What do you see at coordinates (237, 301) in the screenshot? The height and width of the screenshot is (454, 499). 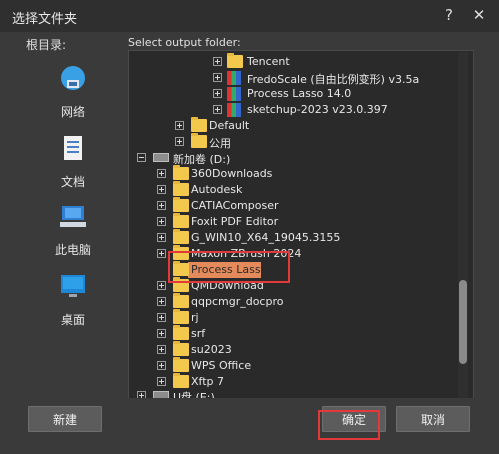 I see `tree-row-label: qqpcmgr_docpro` at bounding box center [237, 301].